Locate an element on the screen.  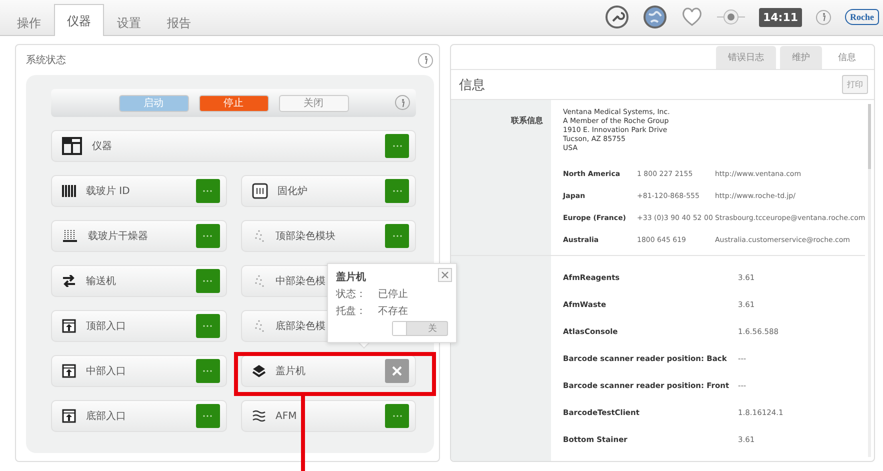
module-label: 盖片机 is located at coordinates (291, 371).